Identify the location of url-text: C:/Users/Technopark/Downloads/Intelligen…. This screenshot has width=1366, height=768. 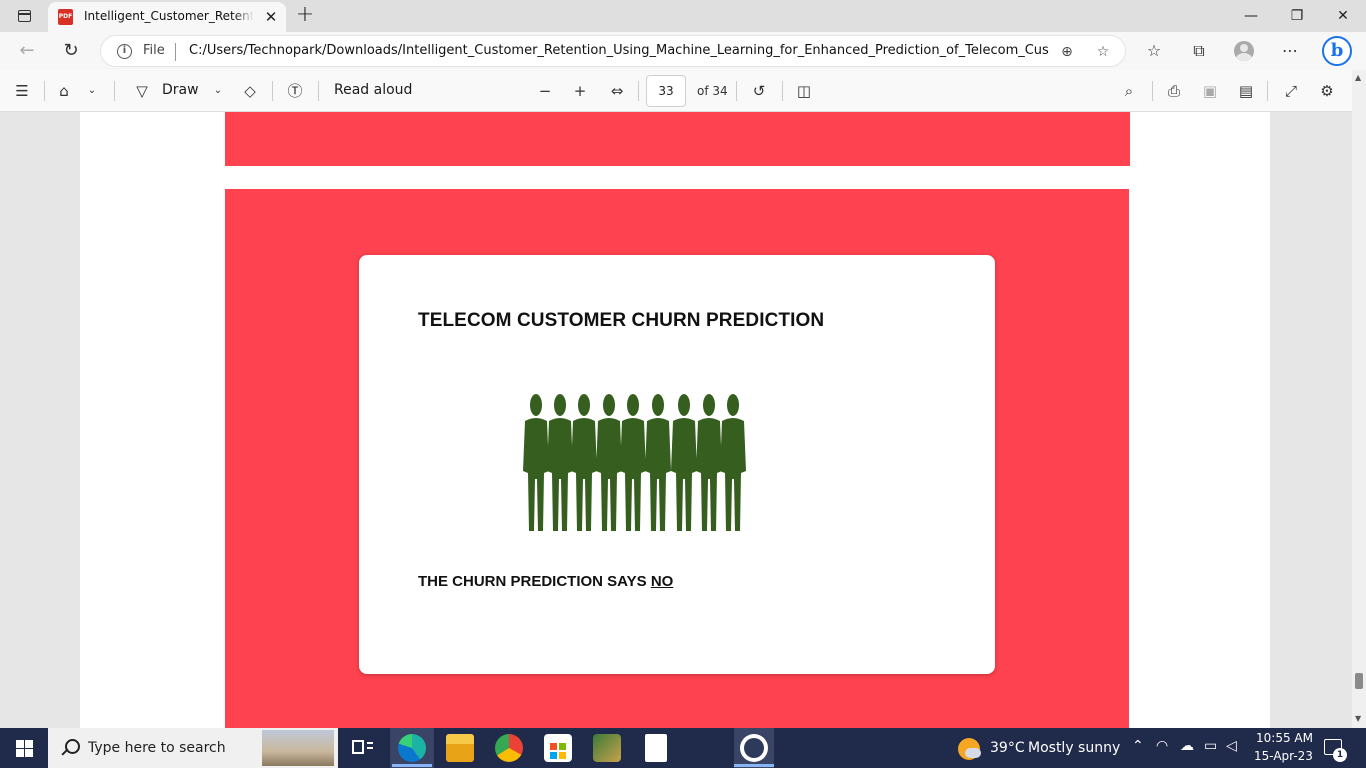
(619, 50).